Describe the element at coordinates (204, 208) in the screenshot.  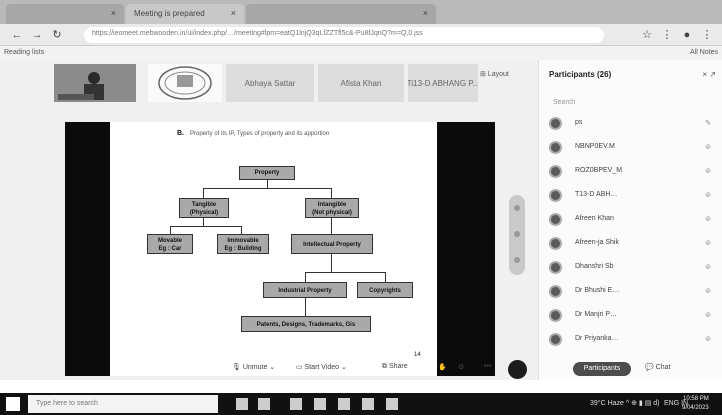
I see `node-tangible: Tangible (Physical)` at that location.